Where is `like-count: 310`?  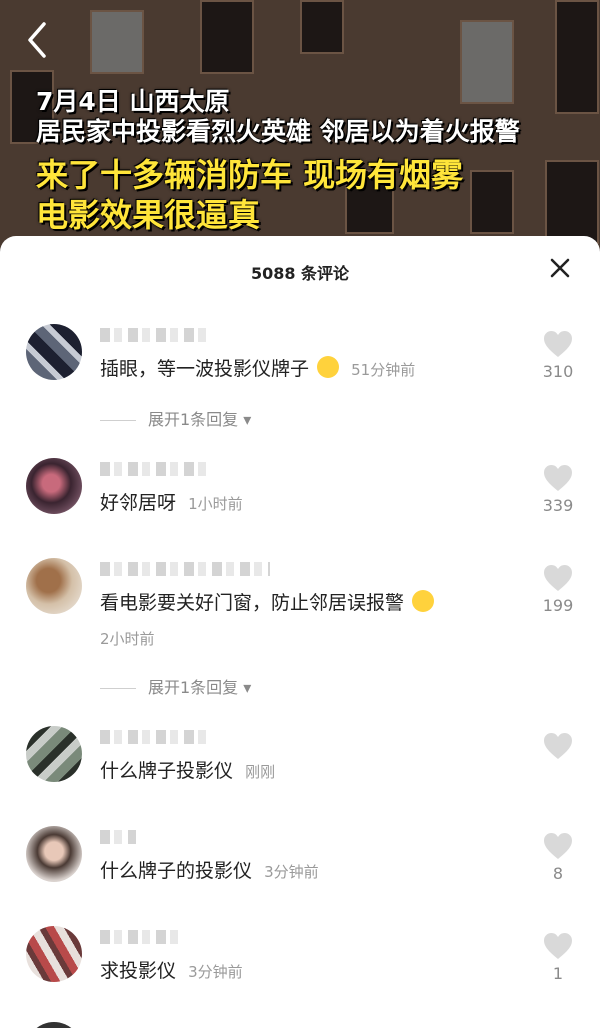 like-count: 310 is located at coordinates (558, 371).